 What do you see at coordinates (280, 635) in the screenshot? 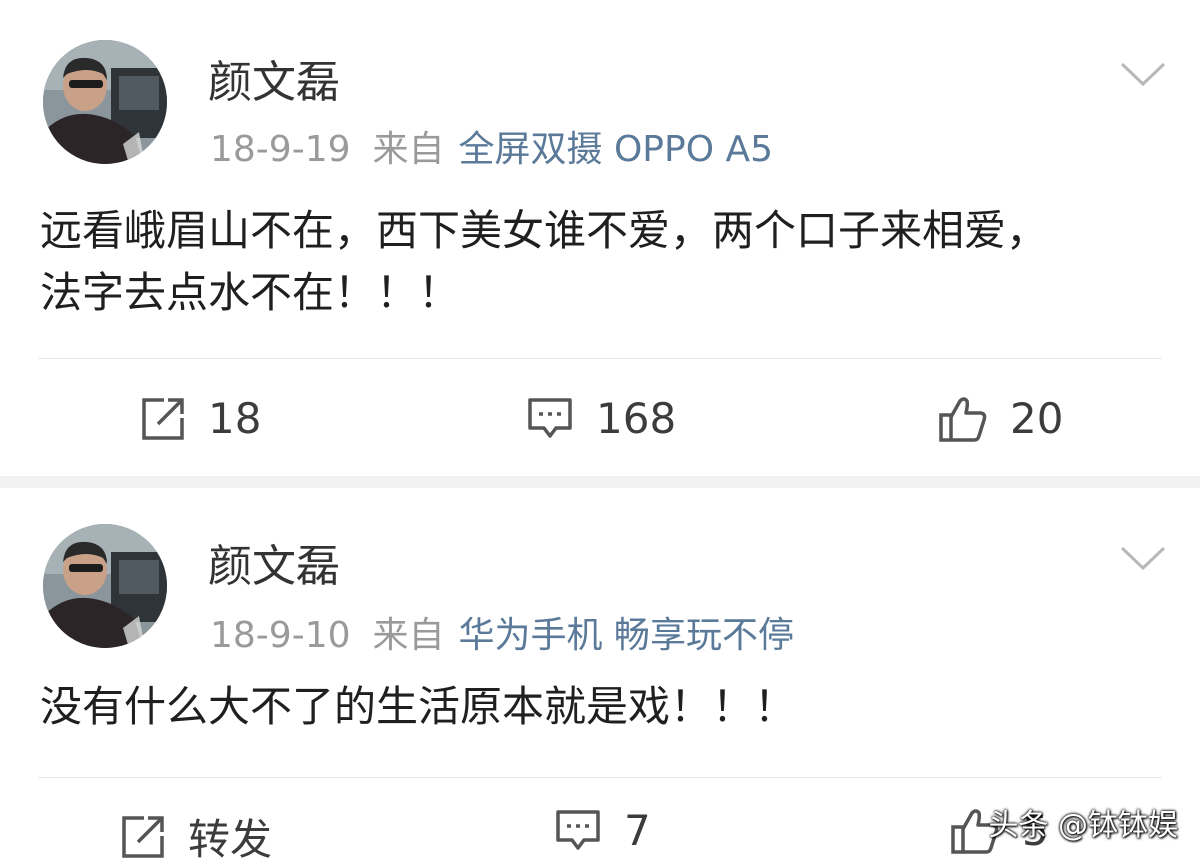
I see `post-date: 18-9-10` at bounding box center [280, 635].